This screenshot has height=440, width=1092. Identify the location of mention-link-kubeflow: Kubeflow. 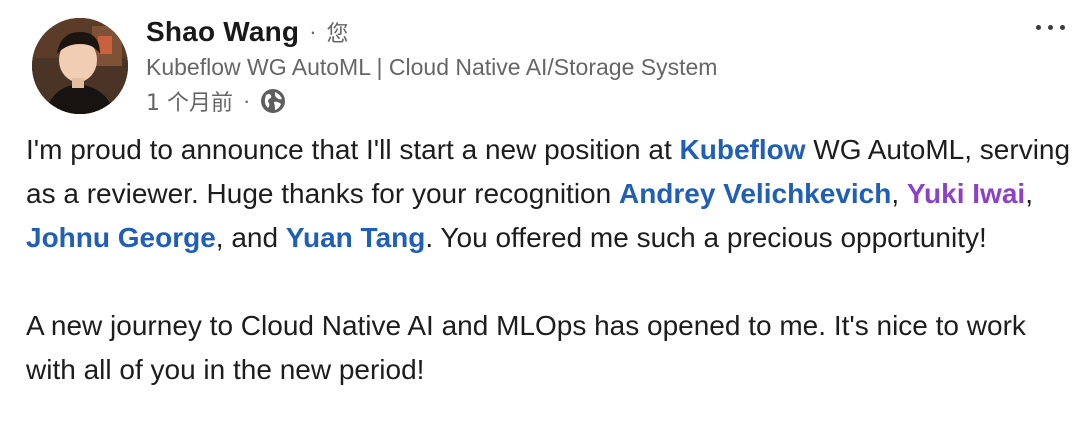
(743, 149).